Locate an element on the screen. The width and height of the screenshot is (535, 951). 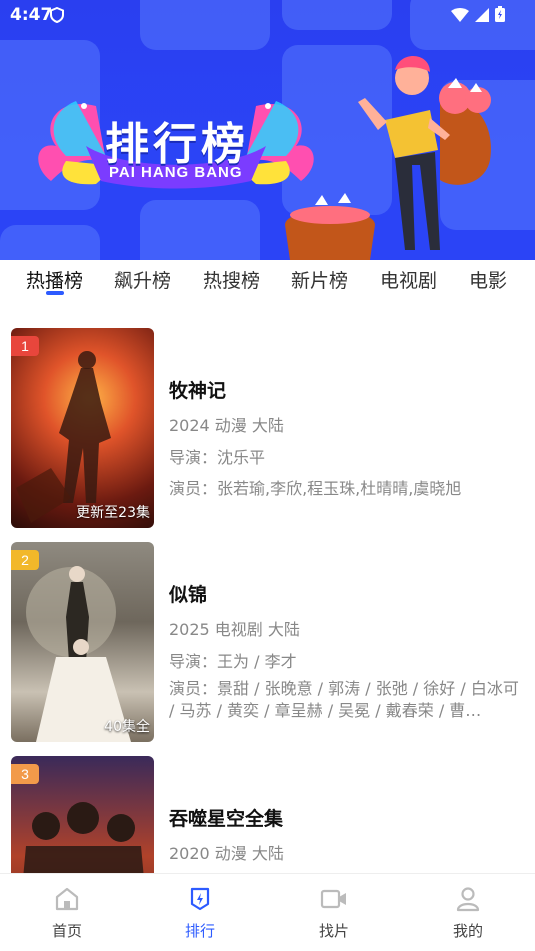
status-time: 4:47 is located at coordinates (31, 15).